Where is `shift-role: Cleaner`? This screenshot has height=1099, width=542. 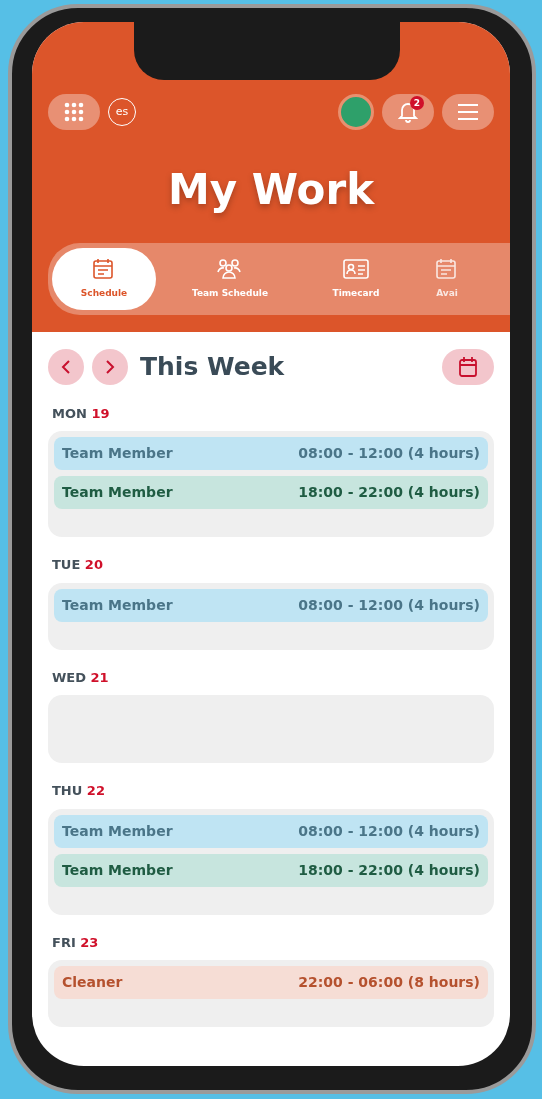
shift-role: Cleaner is located at coordinates (92, 982).